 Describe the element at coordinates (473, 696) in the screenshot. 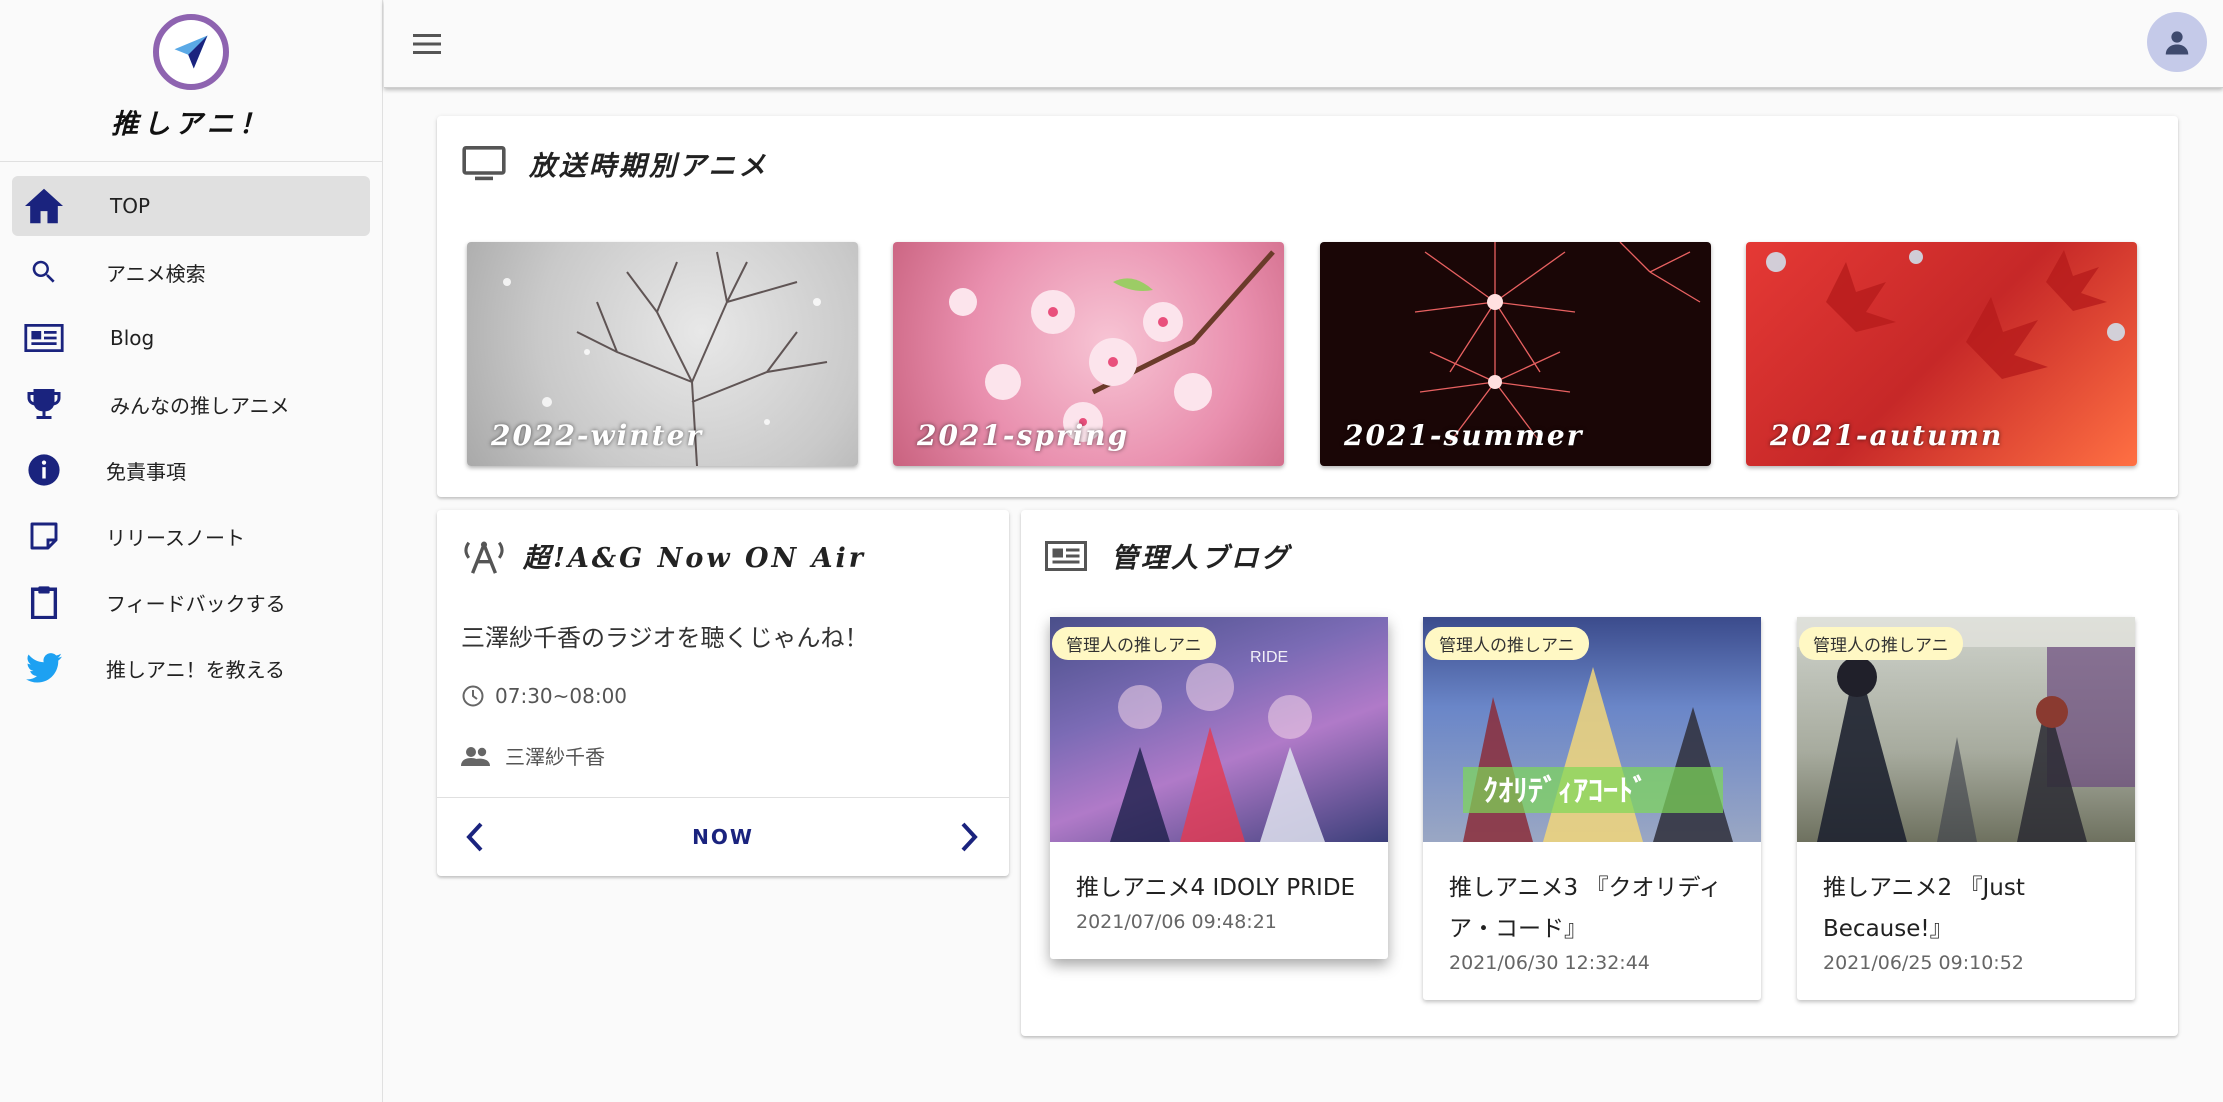

I see `clock-icon` at that location.